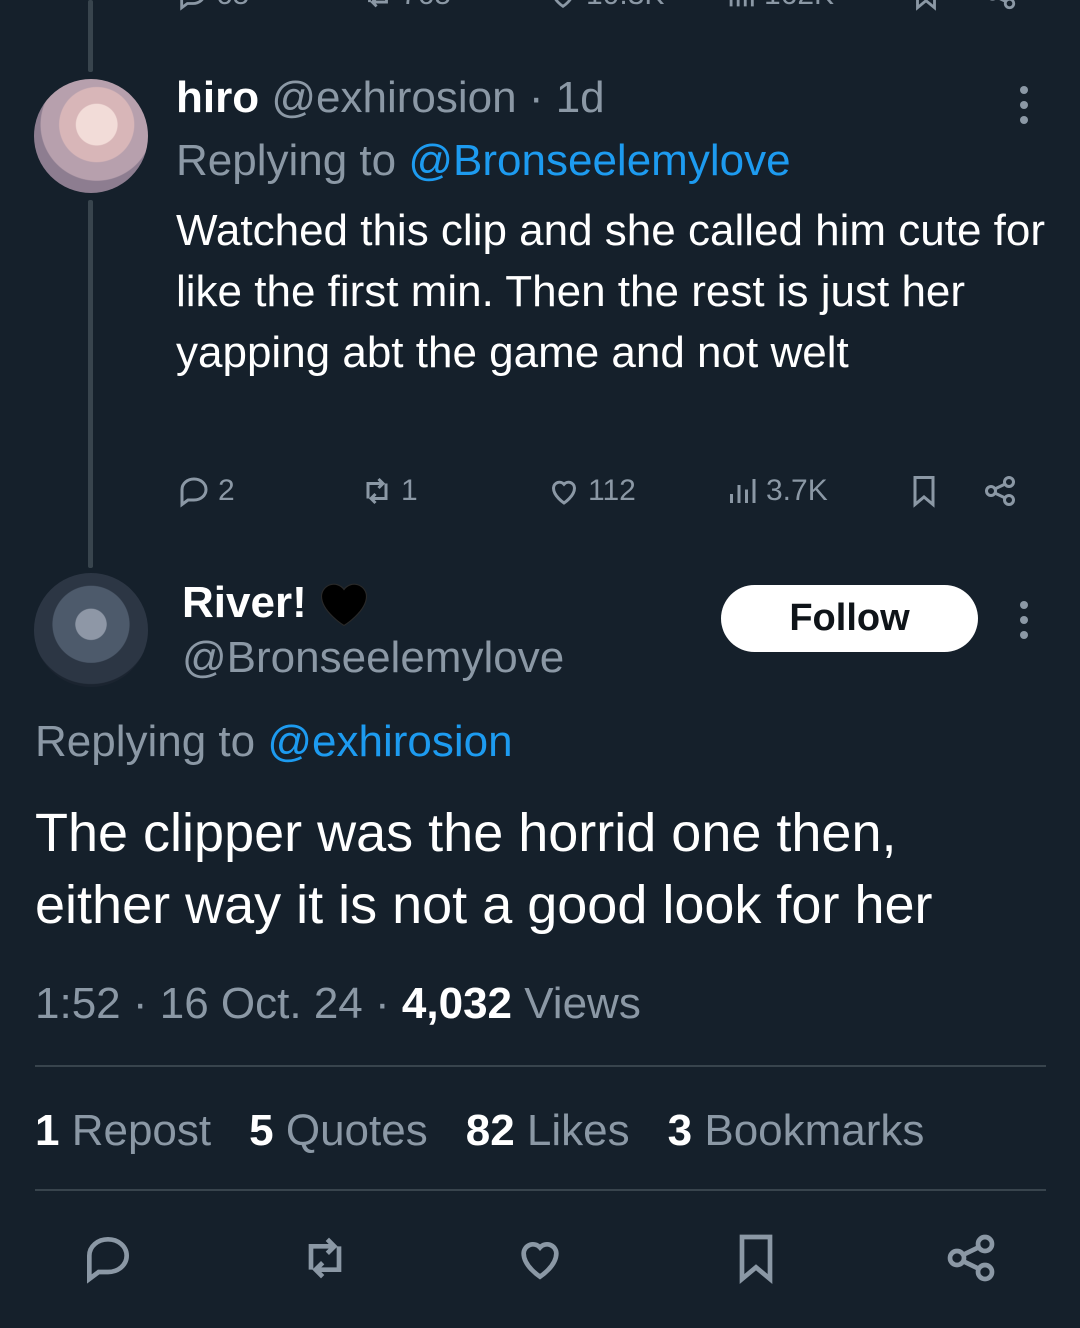 The width and height of the screenshot is (1080, 1328). I want to click on tweet-action-bar, so click(540, 1258).